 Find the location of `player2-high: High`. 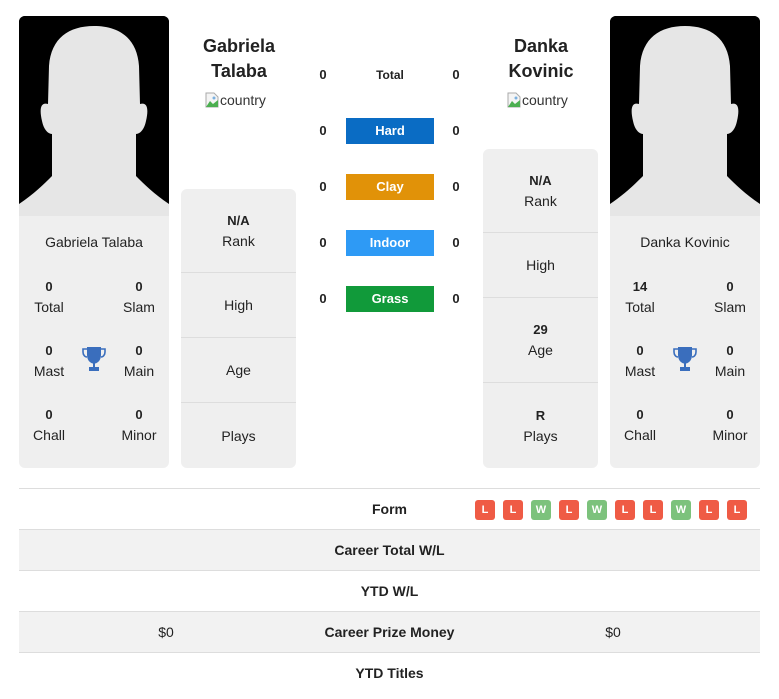

player2-high: High is located at coordinates (540, 265).